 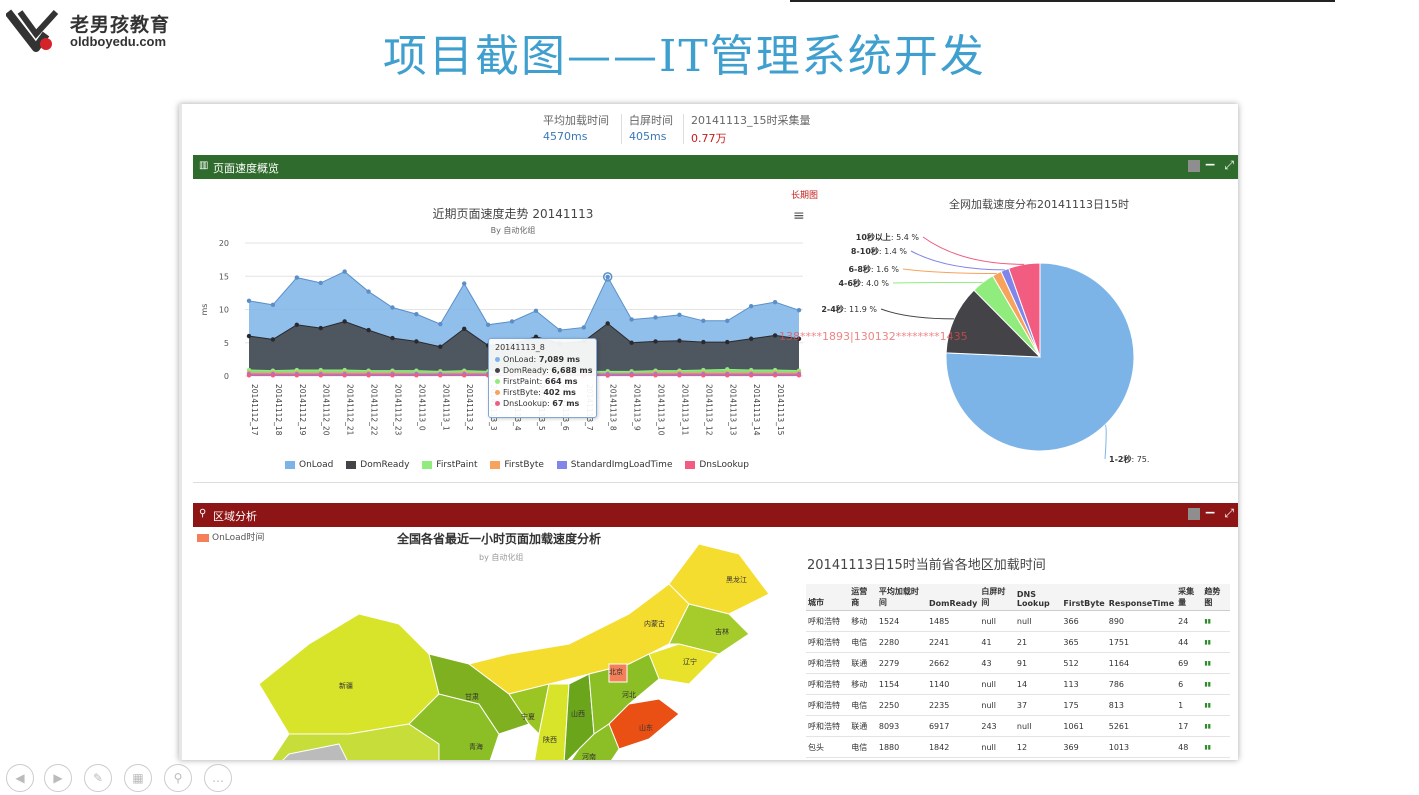 What do you see at coordinates (901, 597) in the screenshot?
I see `col-header: 平均加载时间` at bounding box center [901, 597].